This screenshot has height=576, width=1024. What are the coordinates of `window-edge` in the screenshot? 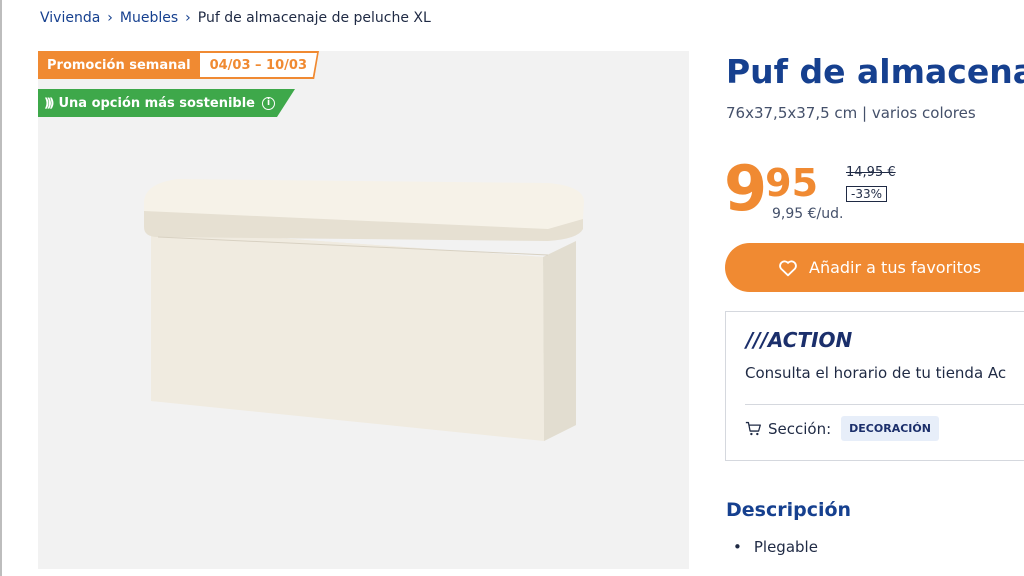 It's located at (1, 288).